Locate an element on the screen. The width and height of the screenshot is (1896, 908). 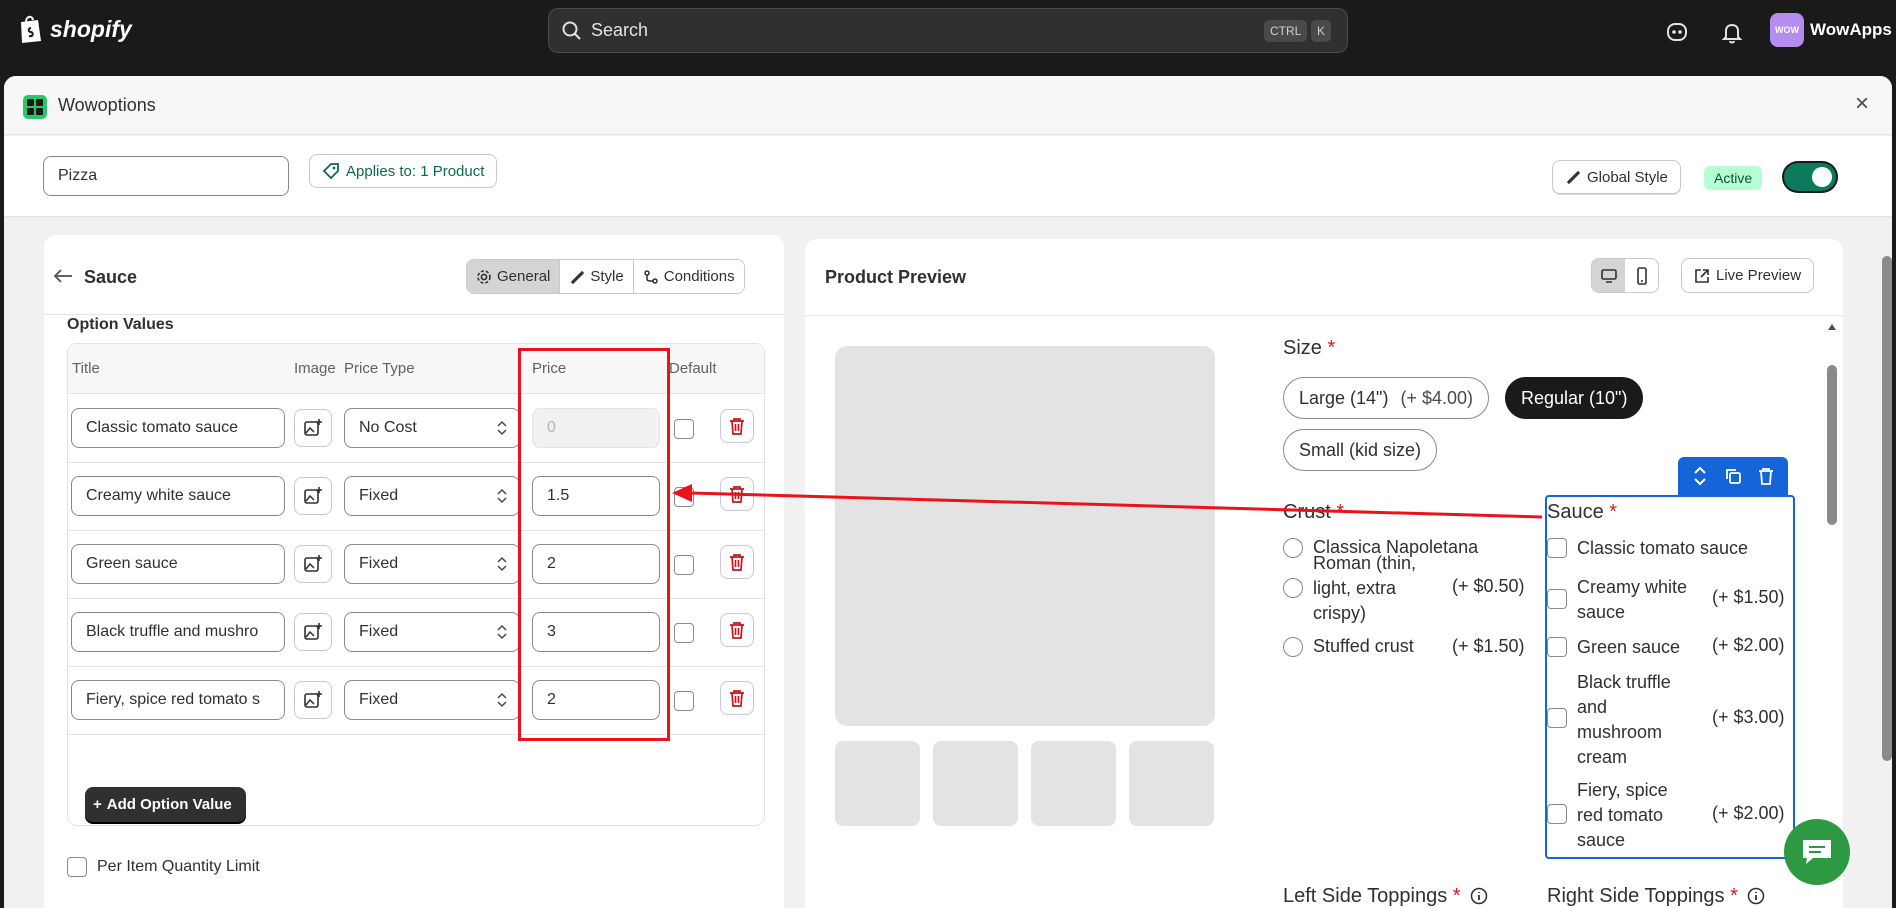
per-item-checkbox is located at coordinates (77, 867).